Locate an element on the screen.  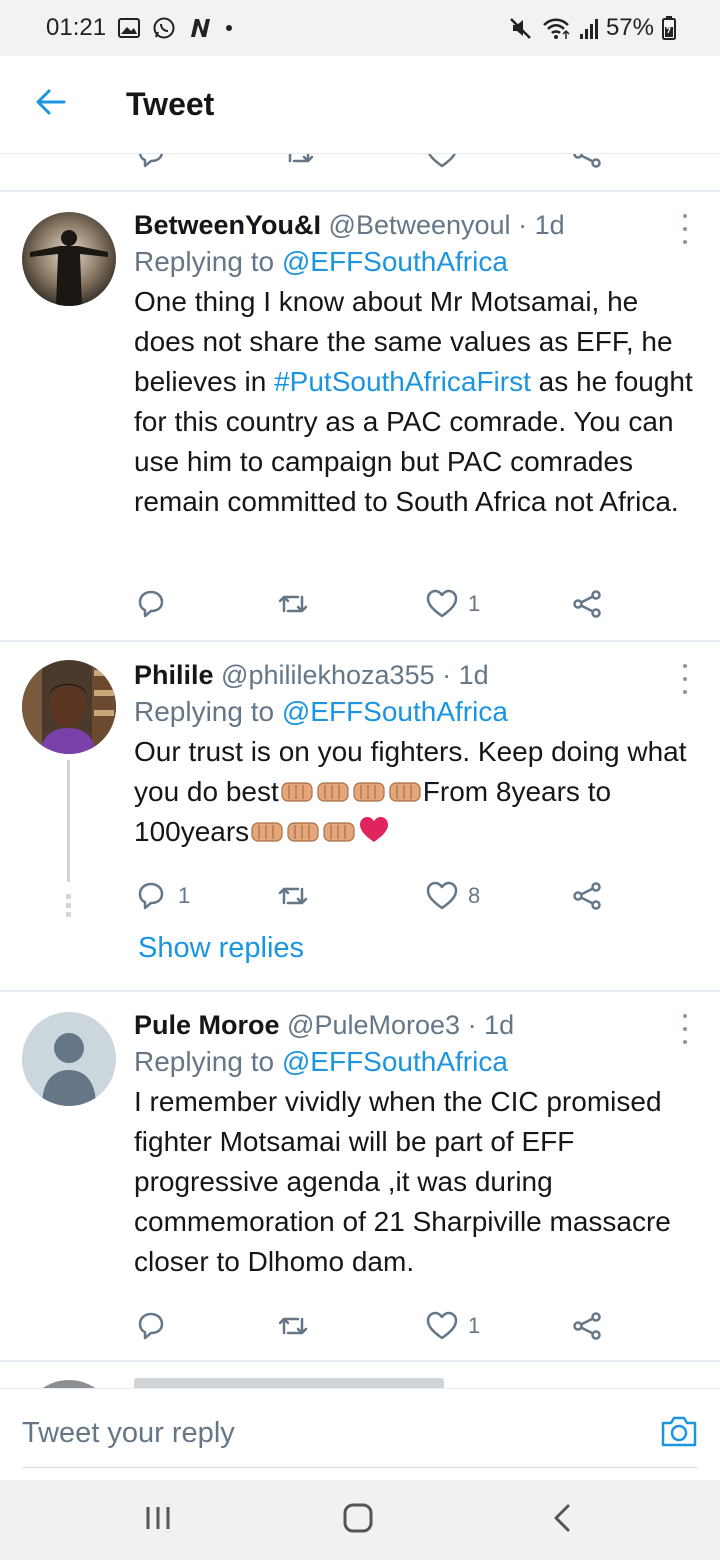
like-count: 8 is located at coordinates (474, 895).